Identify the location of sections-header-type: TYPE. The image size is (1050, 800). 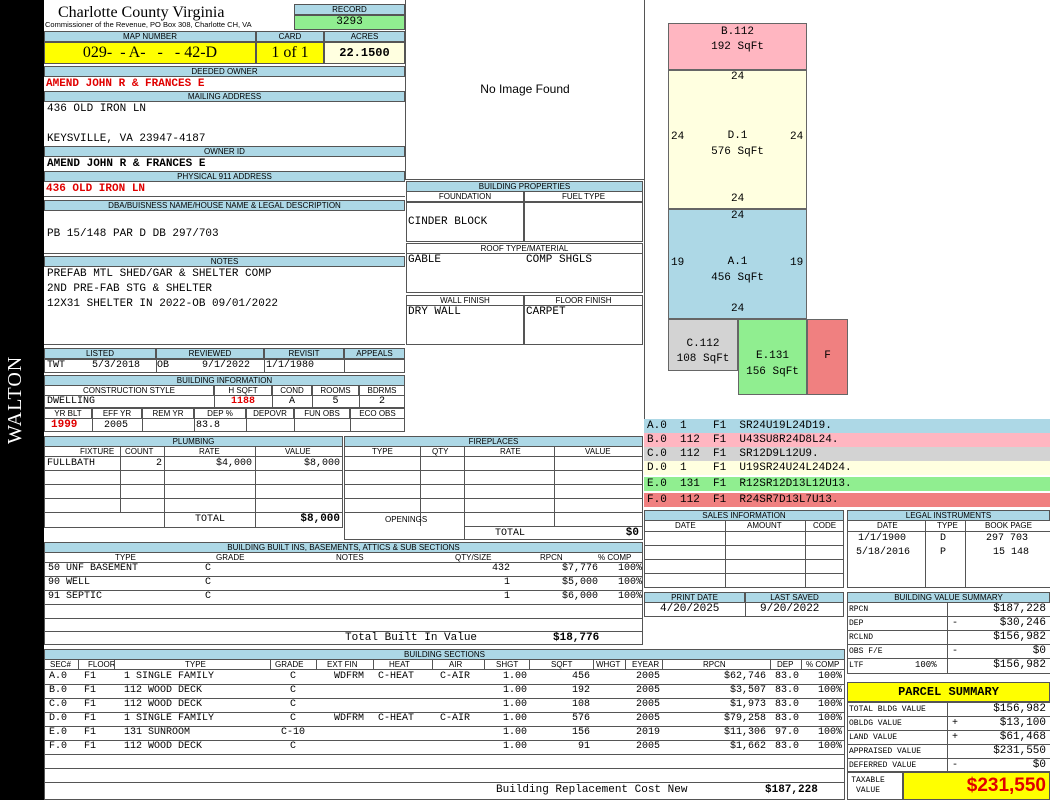
(195, 664).